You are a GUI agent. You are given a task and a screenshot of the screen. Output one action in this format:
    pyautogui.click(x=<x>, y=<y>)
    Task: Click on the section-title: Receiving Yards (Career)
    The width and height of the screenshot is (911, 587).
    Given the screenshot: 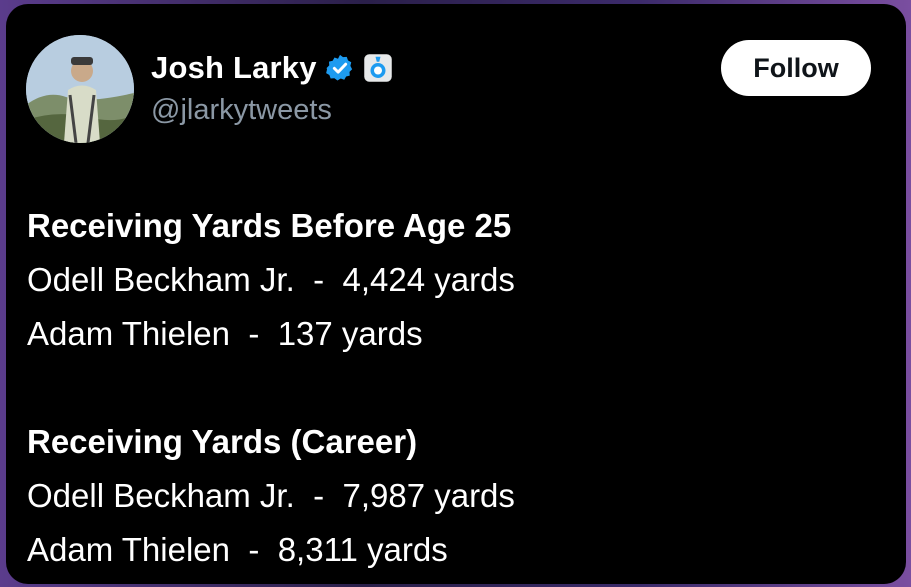 What is the action you would take?
    pyautogui.click(x=222, y=441)
    